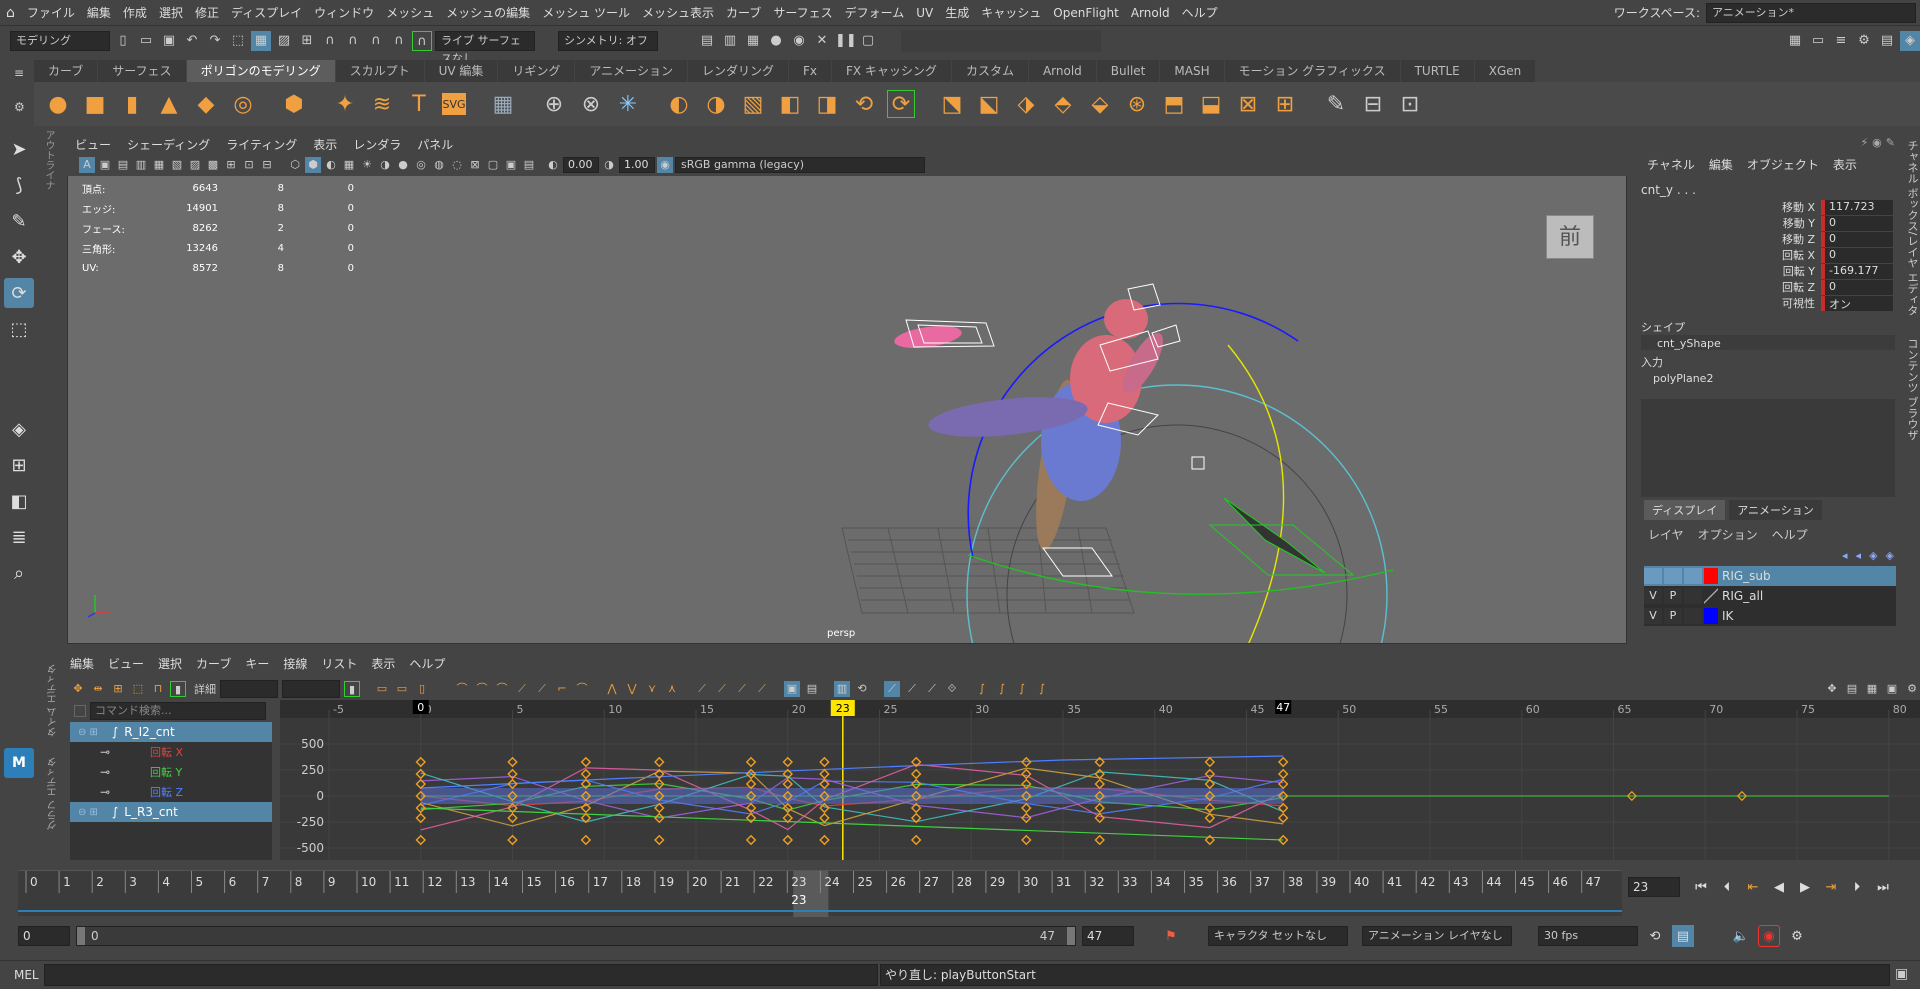 This screenshot has height=989, width=1920. What do you see at coordinates (762, 689) in the screenshot?
I see `pre-infinity-icon: ⟋` at bounding box center [762, 689].